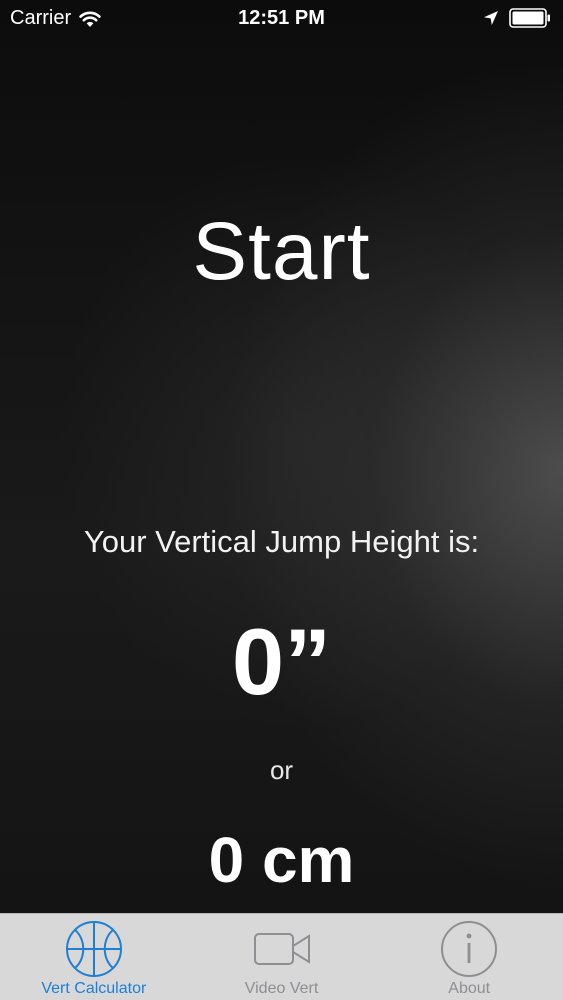 The image size is (563, 1000). I want to click on basketball-icon, so click(93, 949).